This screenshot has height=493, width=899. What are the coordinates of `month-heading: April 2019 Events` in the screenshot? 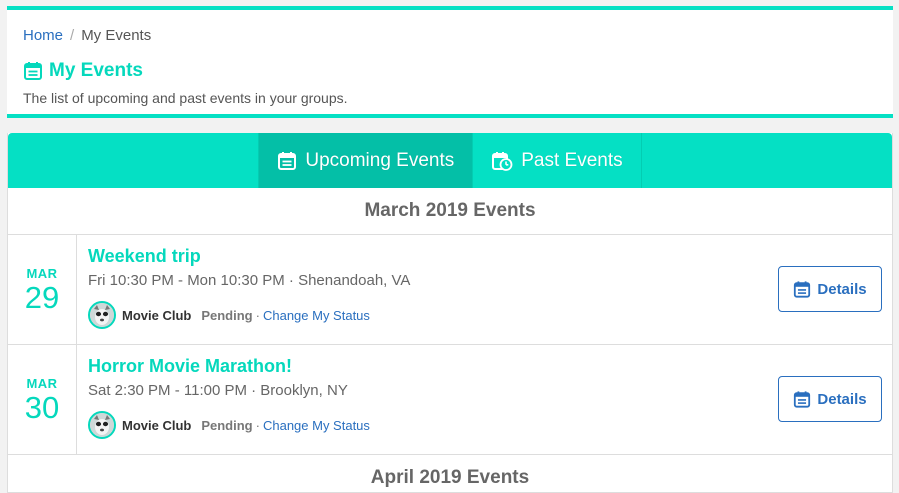 It's located at (450, 477).